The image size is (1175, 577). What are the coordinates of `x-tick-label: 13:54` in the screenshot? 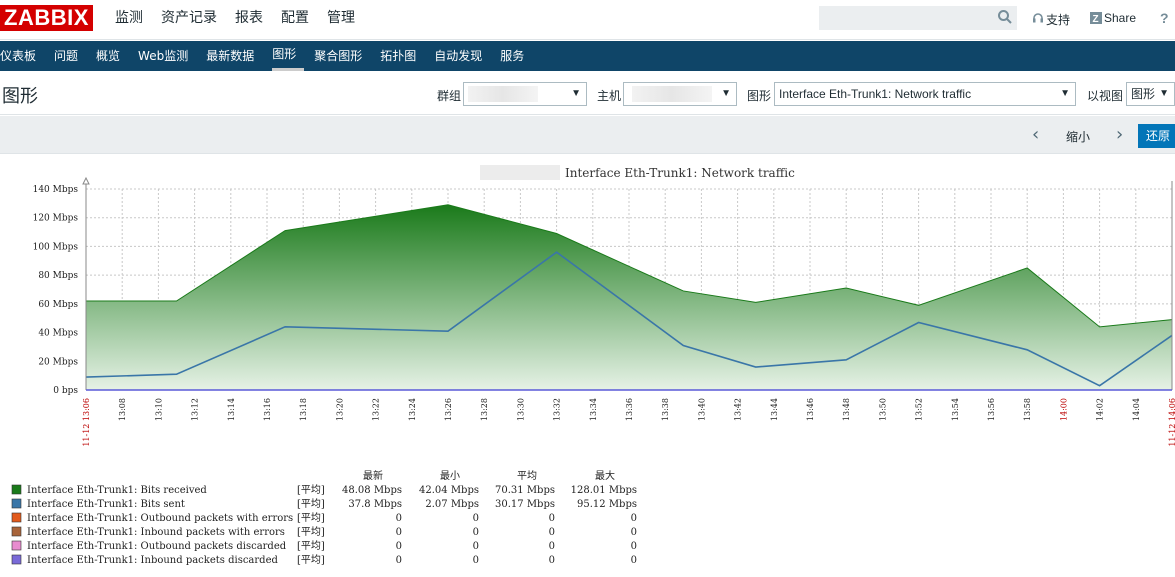 It's located at (955, 409).